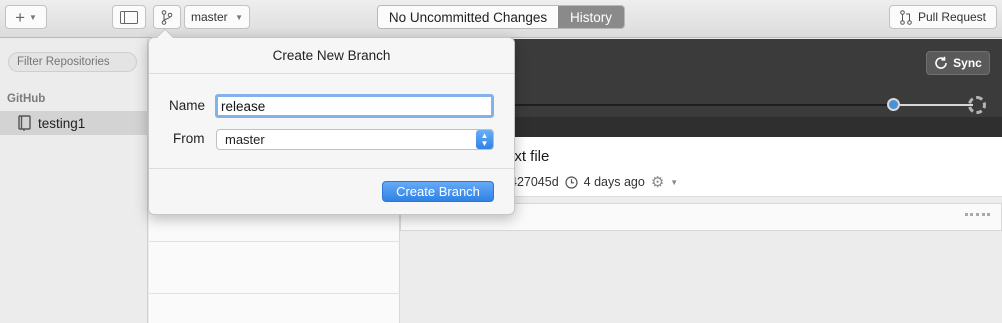 The image size is (1002, 323). I want to click on commit-sha: 427045d, so click(534, 182).